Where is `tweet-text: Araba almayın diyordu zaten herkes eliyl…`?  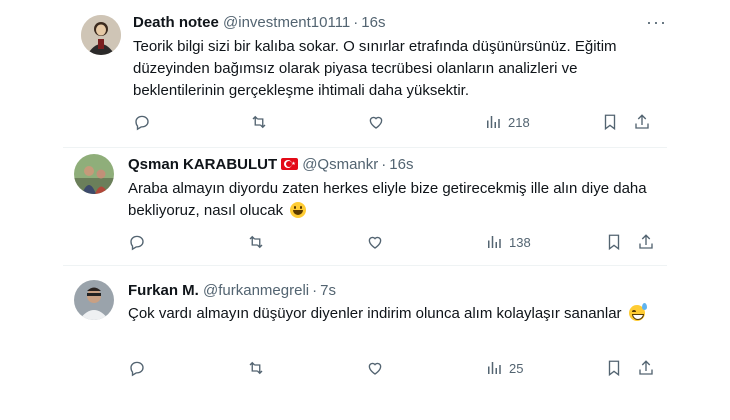
tweet-text: Araba almayın diyordu zaten herkes eliyl… is located at coordinates (393, 200).